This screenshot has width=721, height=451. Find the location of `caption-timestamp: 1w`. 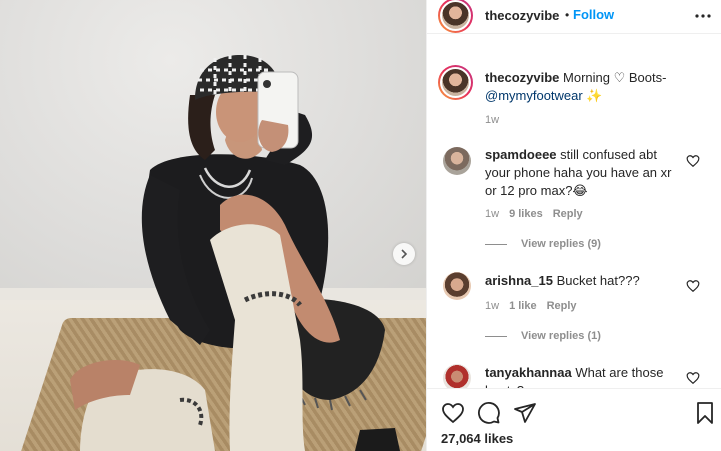

caption-timestamp: 1w is located at coordinates (492, 120).